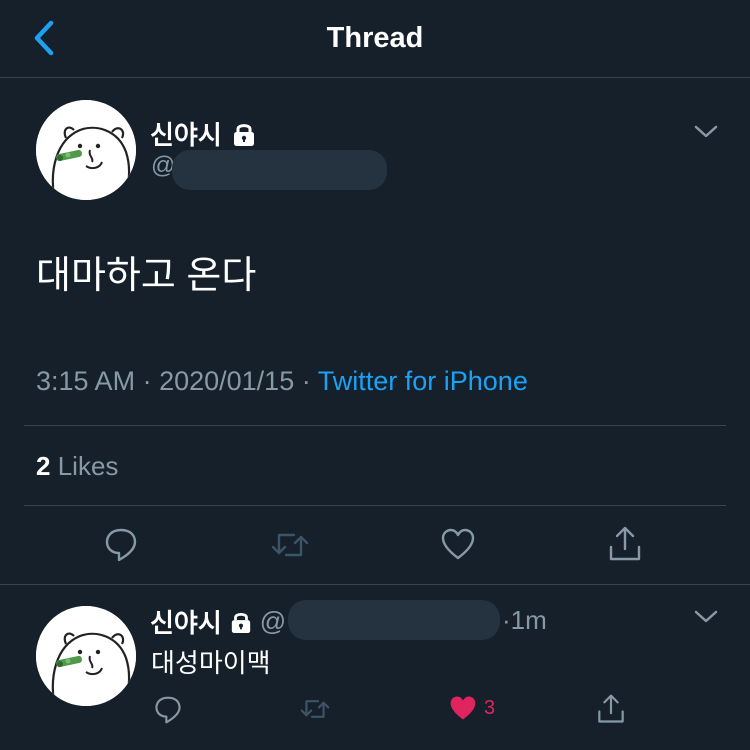 The image size is (750, 750). Describe the element at coordinates (43, 466) in the screenshot. I see `likes-count: 2` at that location.